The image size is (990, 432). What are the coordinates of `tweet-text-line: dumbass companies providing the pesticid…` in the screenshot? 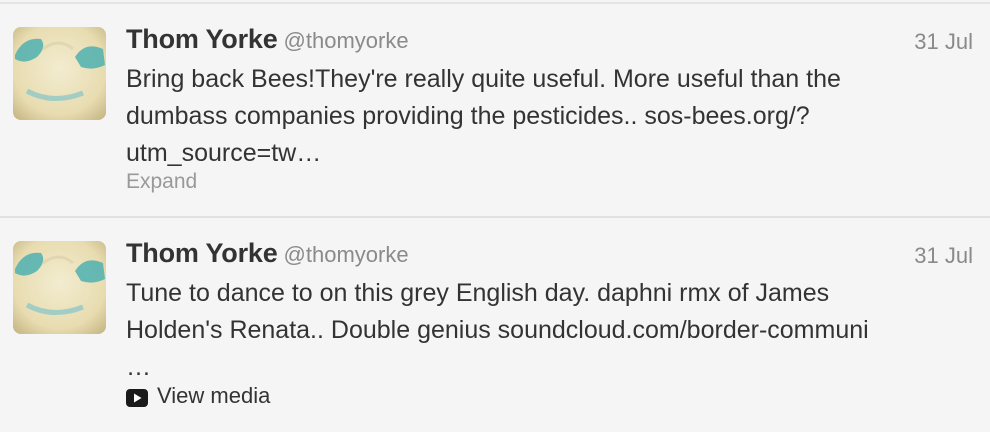 It's located at (468, 116).